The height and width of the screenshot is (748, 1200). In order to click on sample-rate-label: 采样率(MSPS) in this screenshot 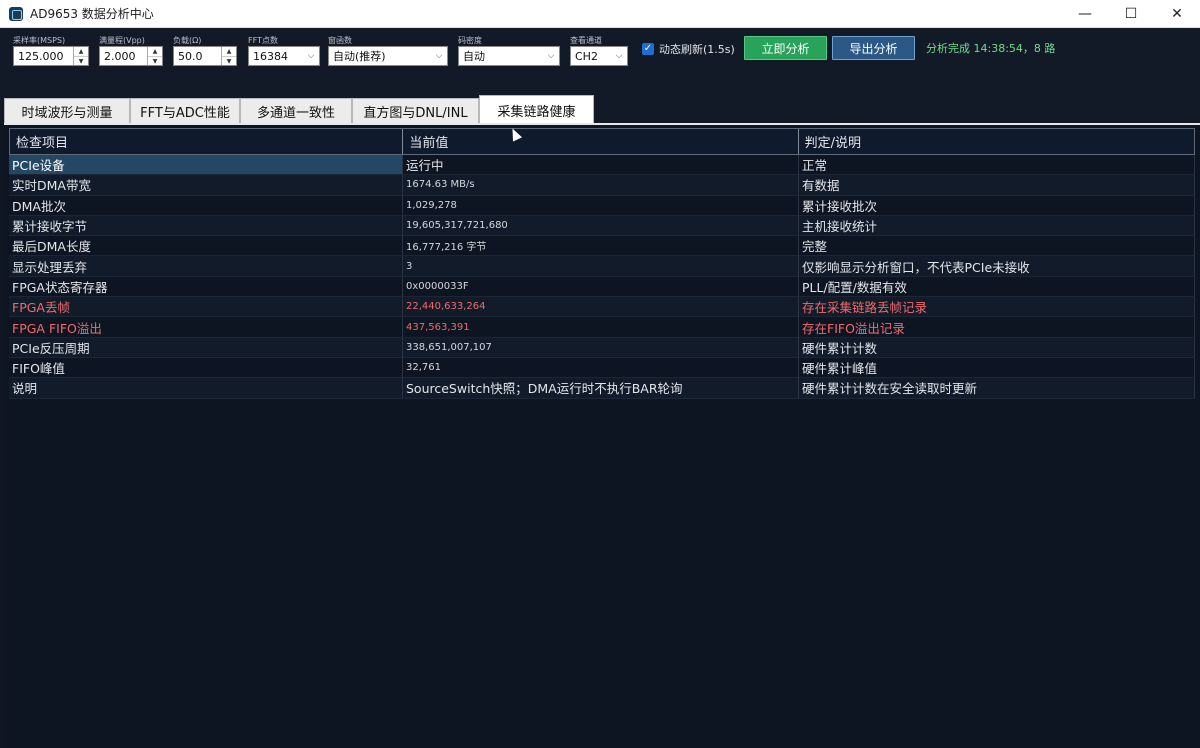, I will do `click(39, 40)`.